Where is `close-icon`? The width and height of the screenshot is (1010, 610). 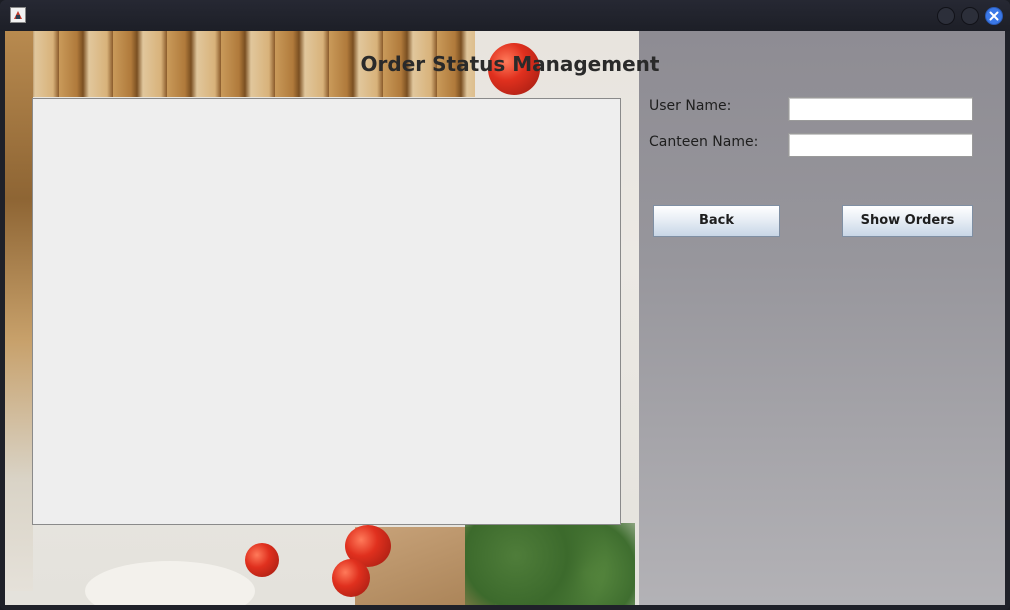
close-icon is located at coordinates (994, 16).